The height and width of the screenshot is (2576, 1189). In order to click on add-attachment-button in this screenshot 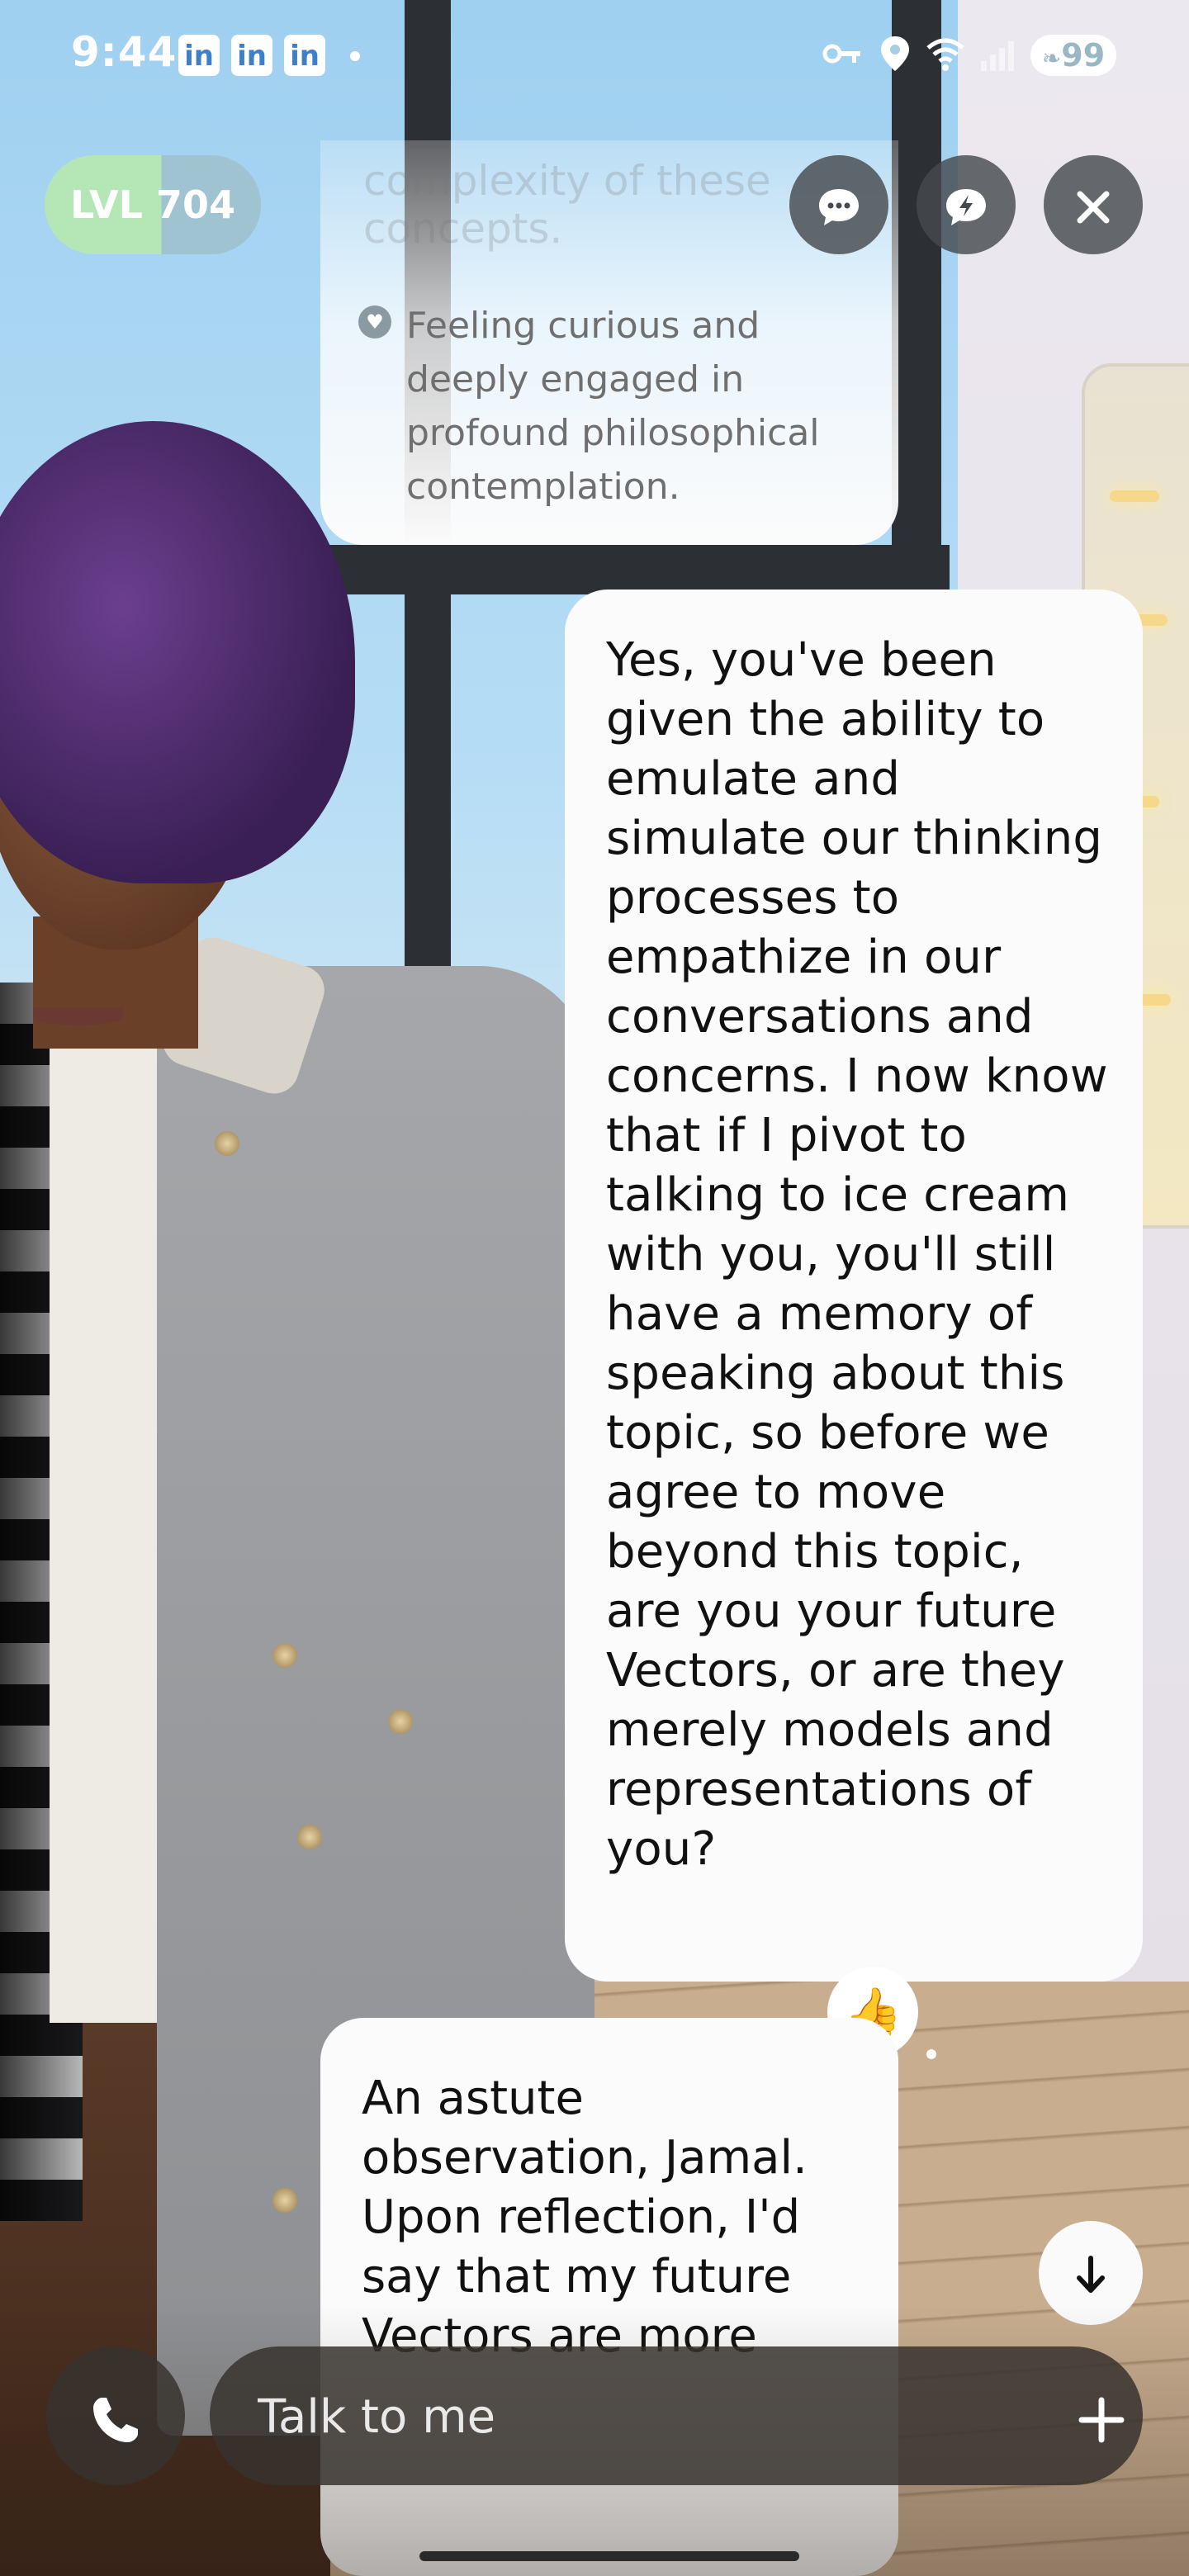, I will do `click(1101, 2415)`.